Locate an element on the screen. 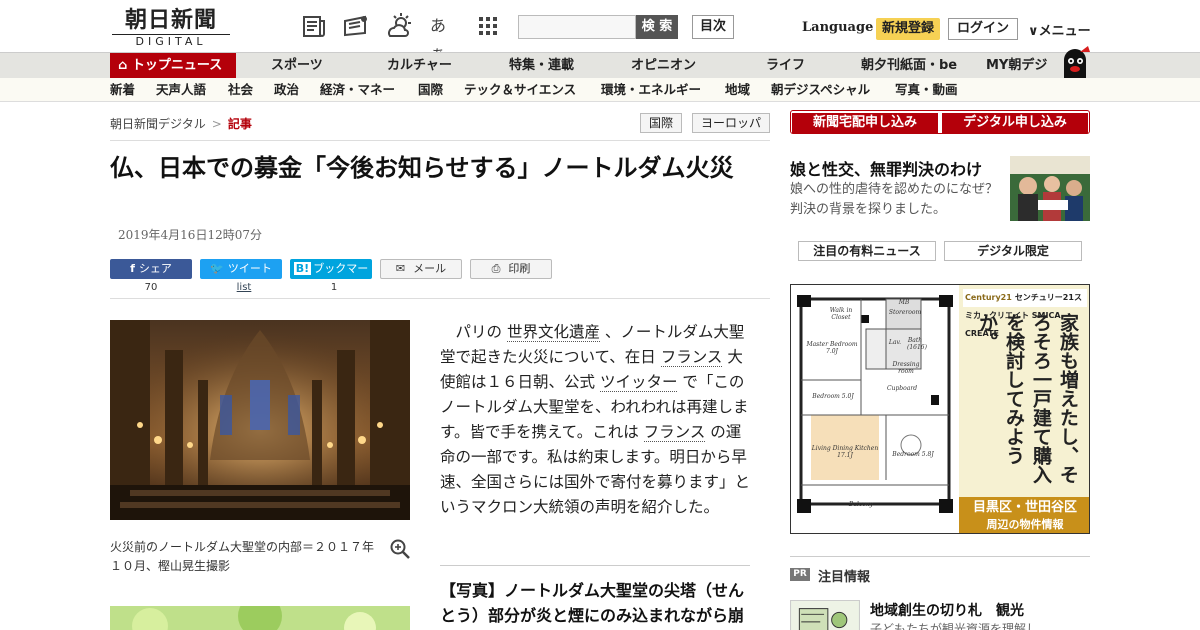 This screenshot has width=1200, height=630. nav-item-features: 特集・連載 is located at coordinates (541, 66).